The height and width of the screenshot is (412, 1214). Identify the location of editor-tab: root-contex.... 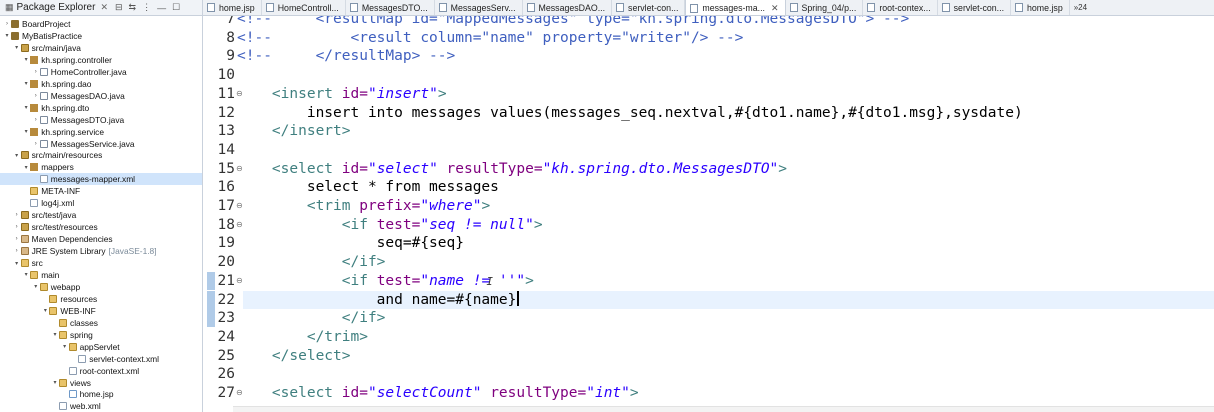
(900, 7).